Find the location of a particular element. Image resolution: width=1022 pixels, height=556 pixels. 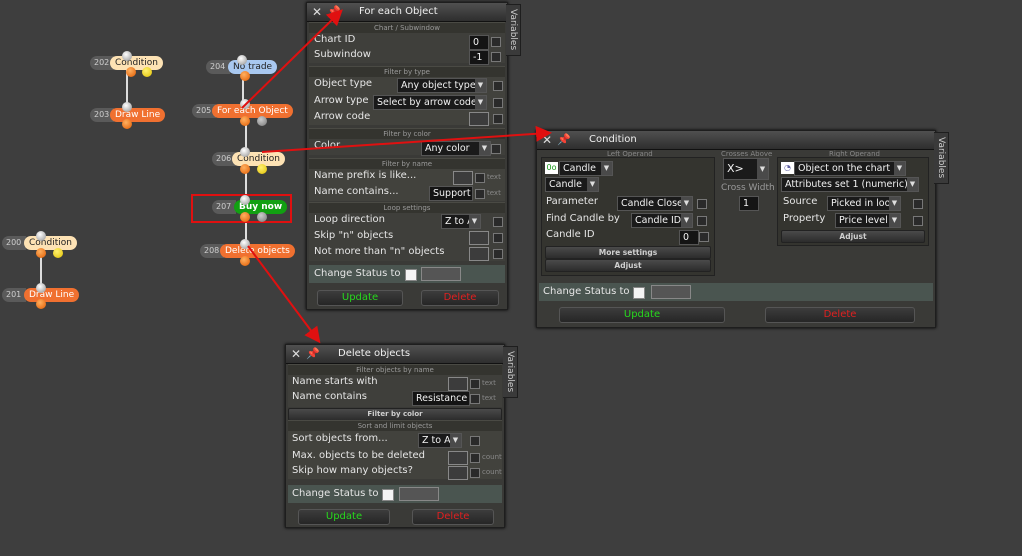

arrow-to-condition-panel is located at coordinates (406, 139).